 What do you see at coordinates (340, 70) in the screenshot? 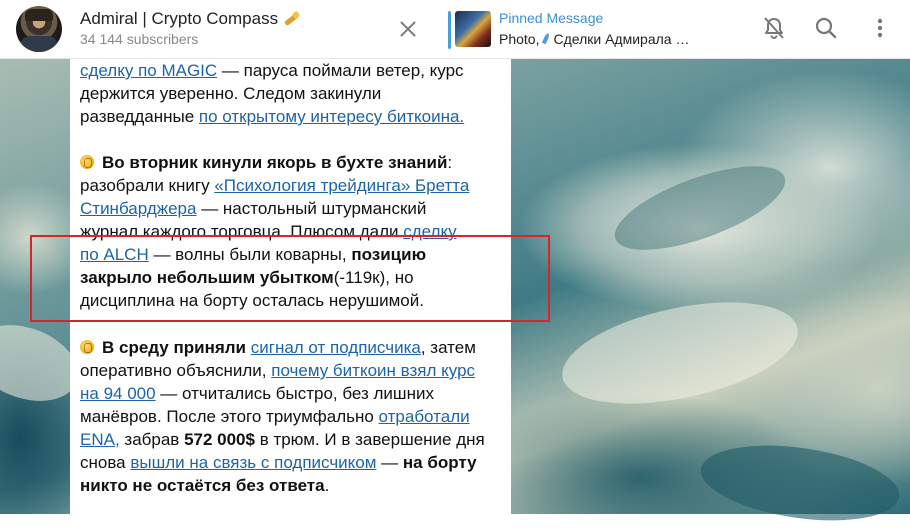
I see `text-span: — паруса поймали ветер, курс` at bounding box center [340, 70].